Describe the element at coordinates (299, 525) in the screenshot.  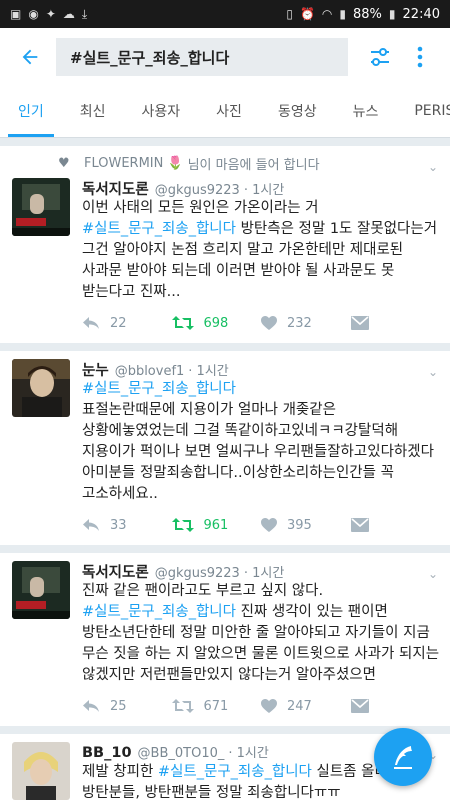
I see `like-count: 395` at that location.